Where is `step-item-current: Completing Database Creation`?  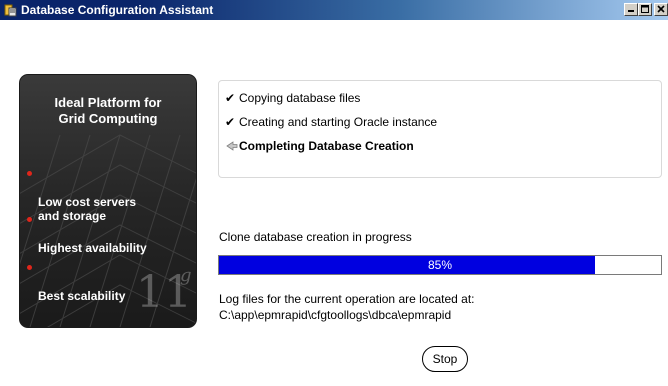
step-item-current: Completing Database Creation is located at coordinates (319, 146).